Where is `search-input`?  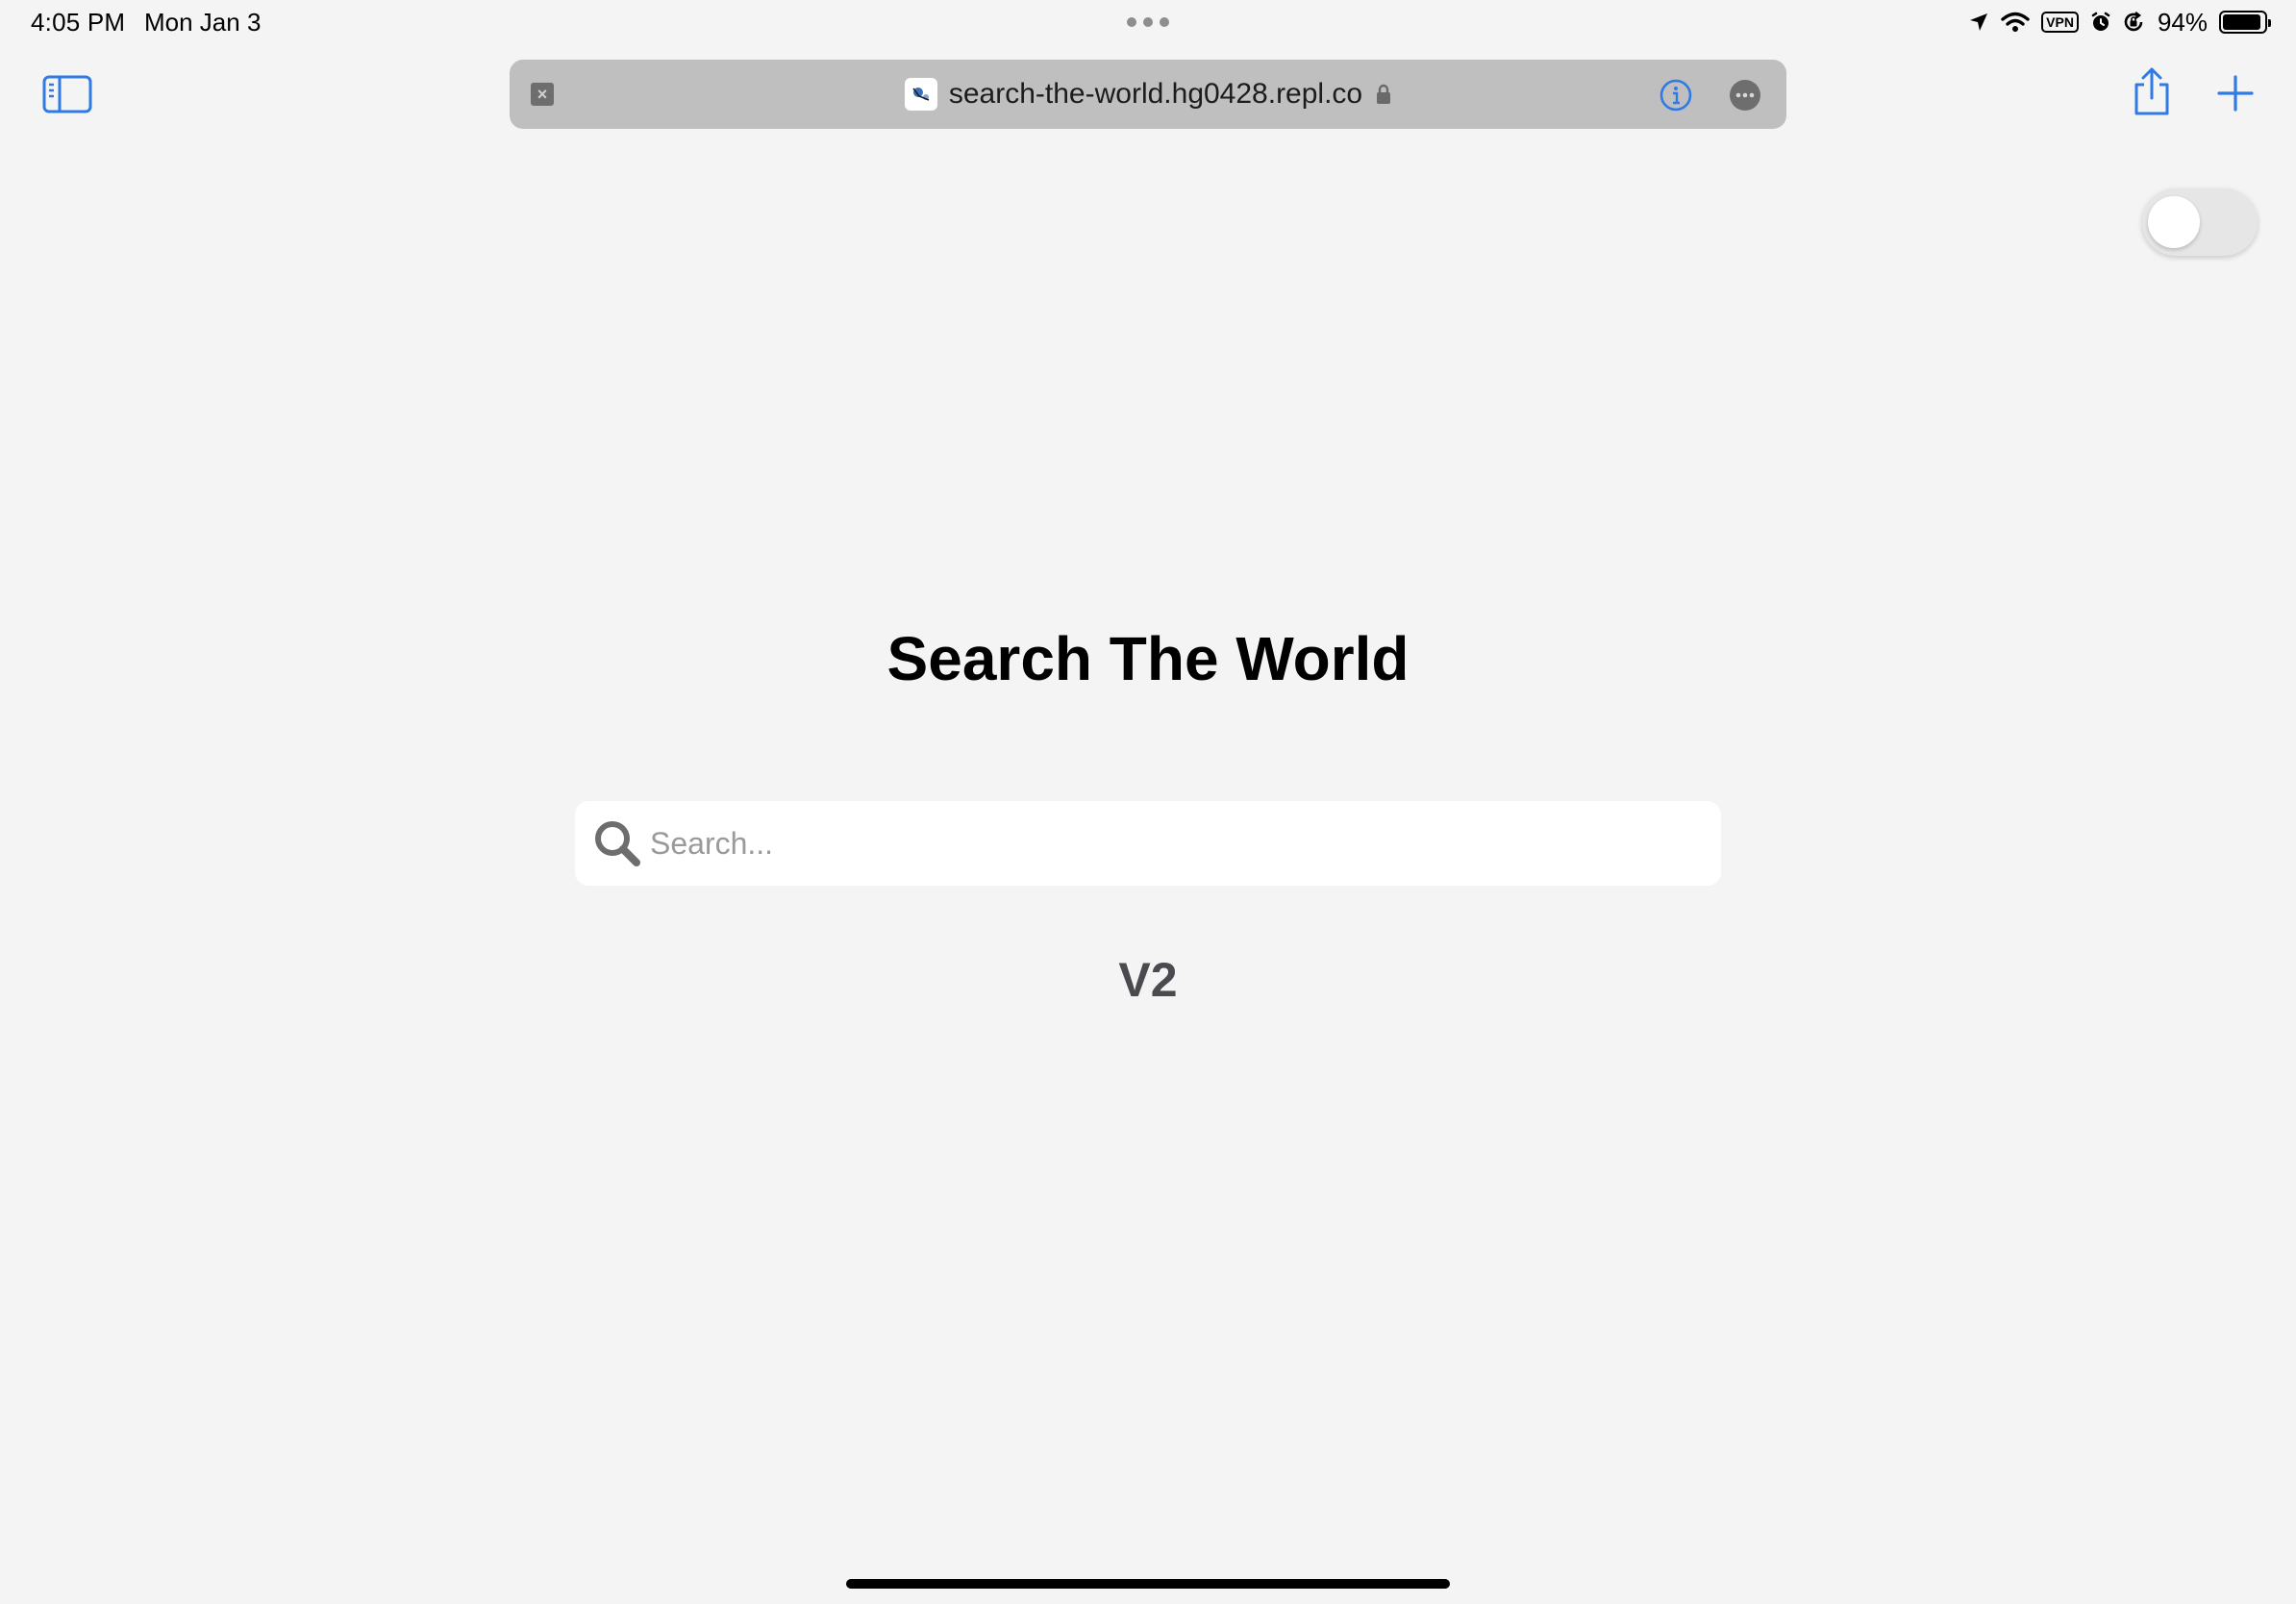 search-input is located at coordinates (1177, 843).